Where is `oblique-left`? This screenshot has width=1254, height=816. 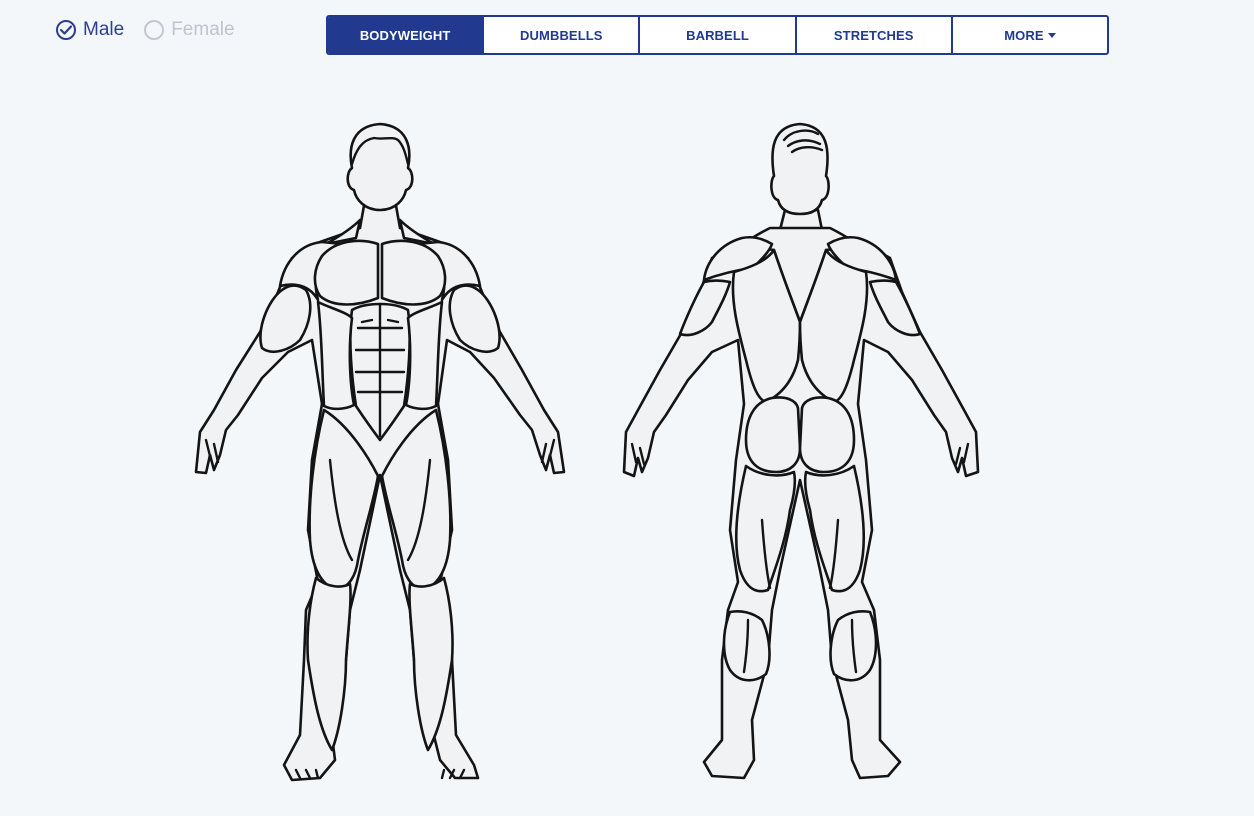
oblique-left is located at coordinates (336, 355).